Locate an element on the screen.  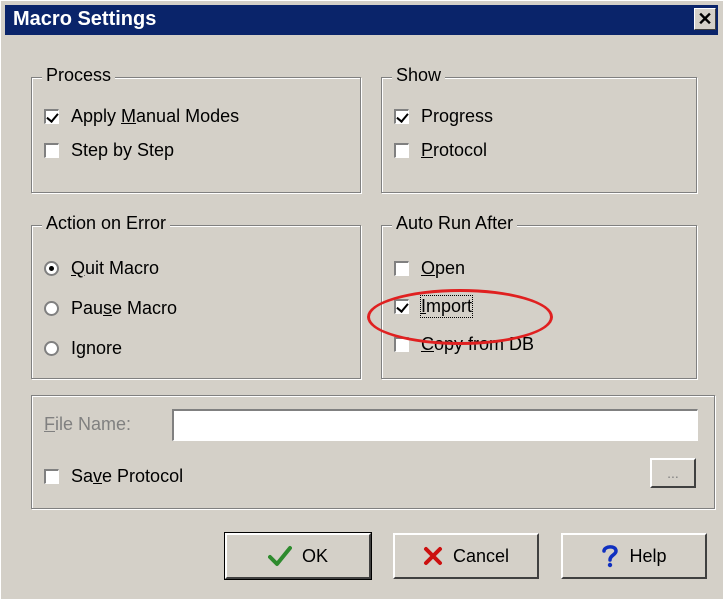
apply-manual-modes-checkbox: Apply Manual Modes is located at coordinates (141, 116).